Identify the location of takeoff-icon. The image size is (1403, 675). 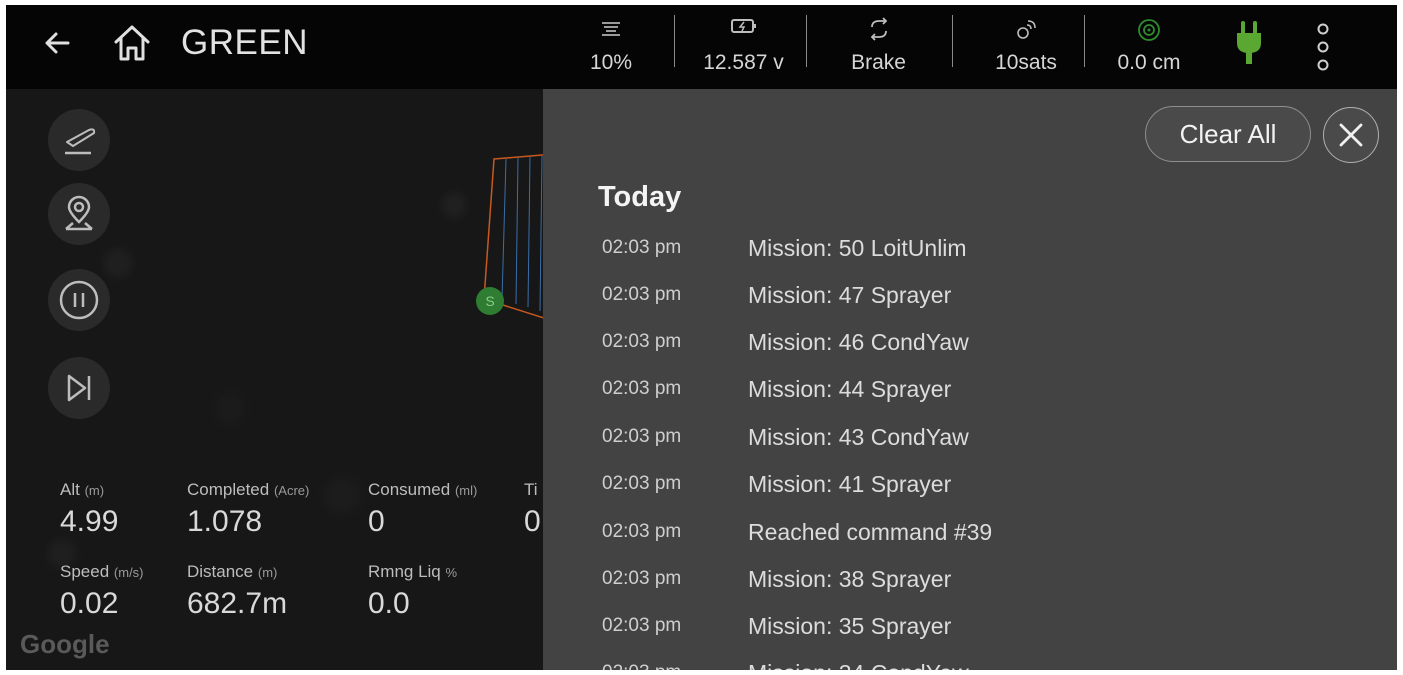
(80, 141).